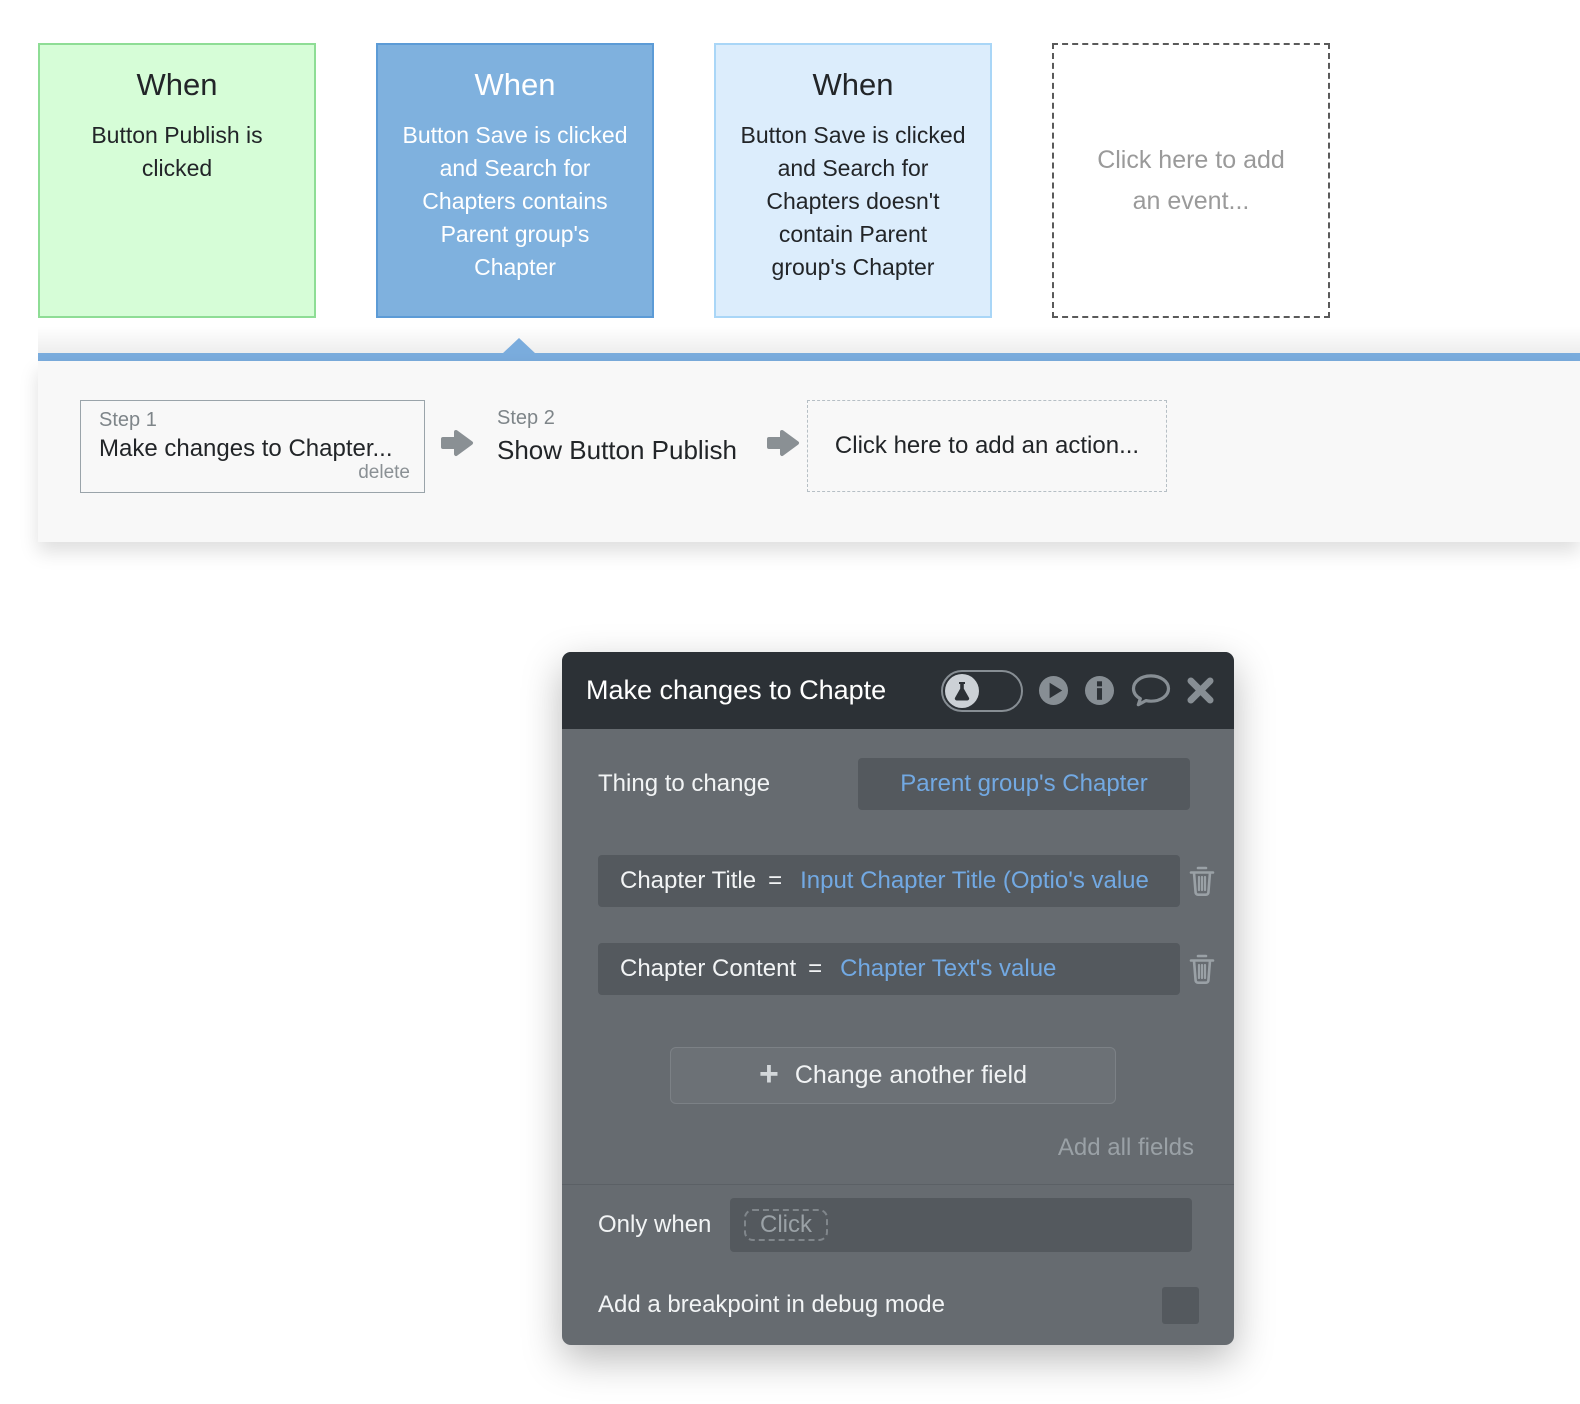  Describe the element at coordinates (910, 1075) in the screenshot. I see `change-another-field-label: Change another field` at that location.